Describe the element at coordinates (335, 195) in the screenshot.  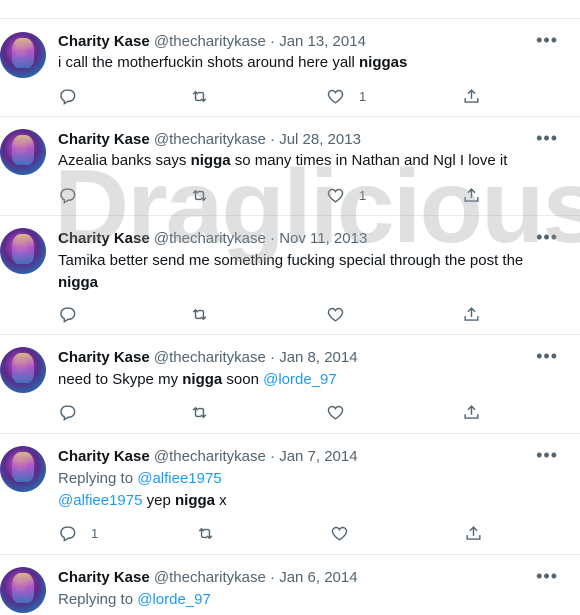
I see `heart-icon` at that location.